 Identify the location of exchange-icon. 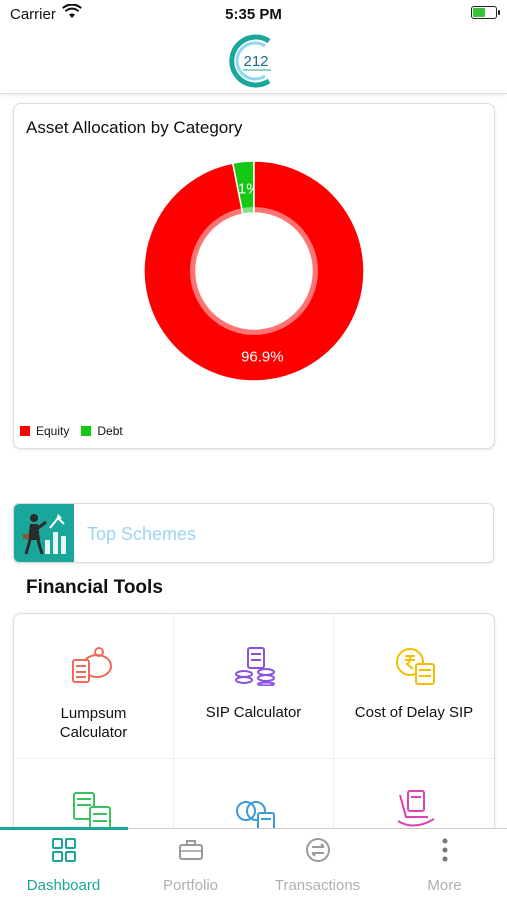
(317, 850).